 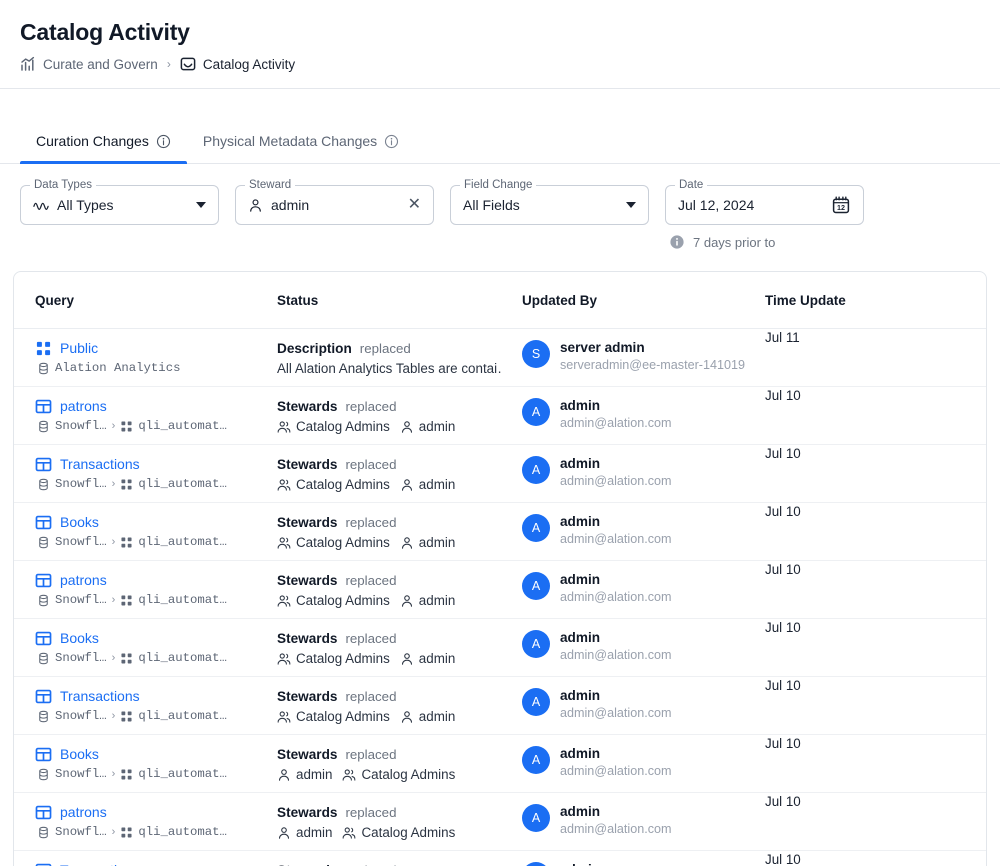 What do you see at coordinates (841, 205) in the screenshot?
I see `calendar-icon: 12` at bounding box center [841, 205].